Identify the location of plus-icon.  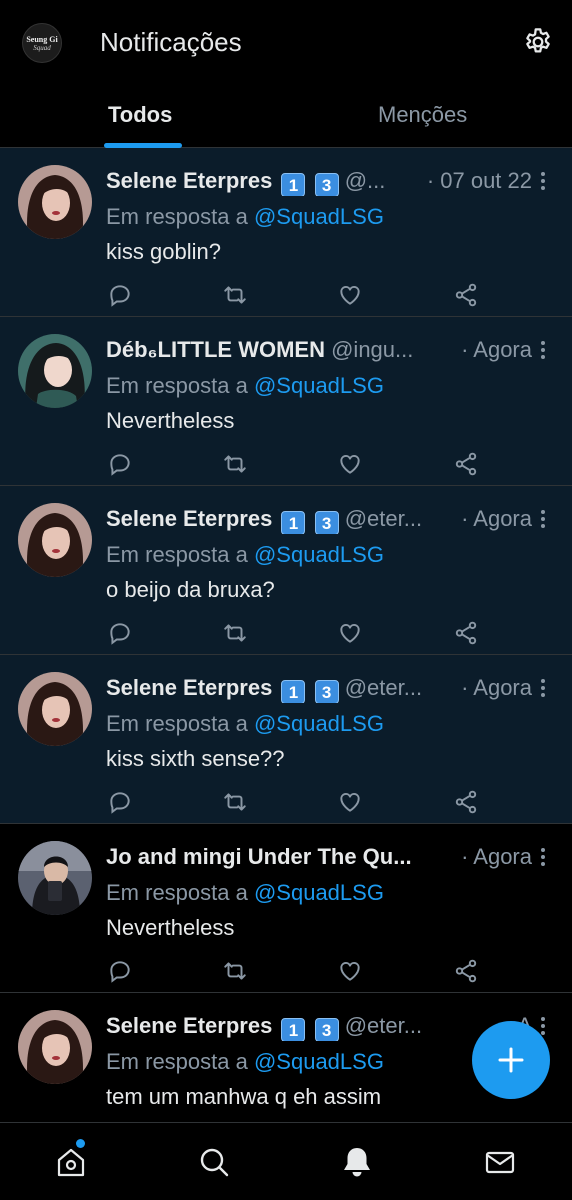
(511, 1060).